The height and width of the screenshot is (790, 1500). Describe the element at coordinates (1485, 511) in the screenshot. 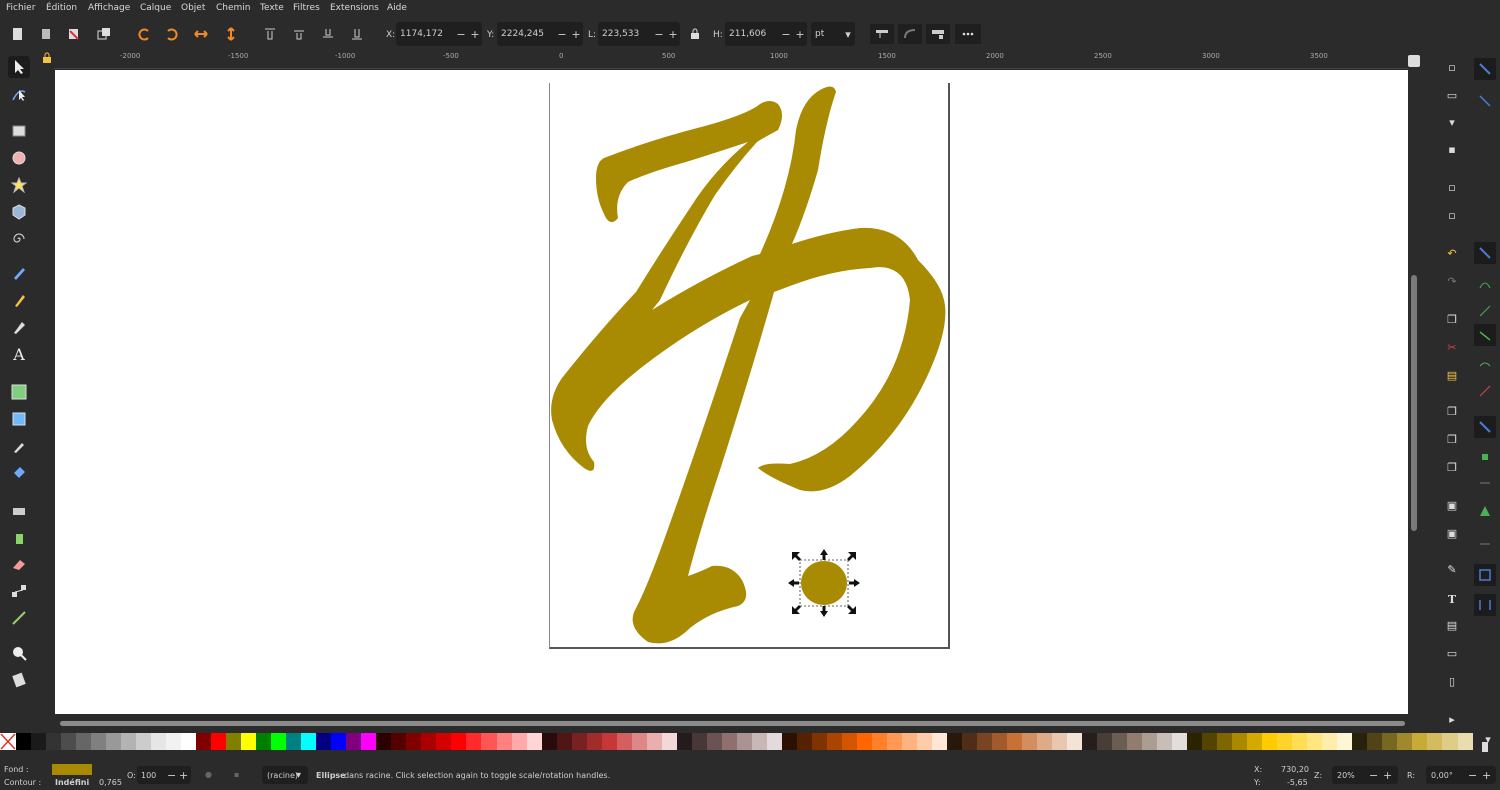

I see `snap-text-baseline-icon` at that location.